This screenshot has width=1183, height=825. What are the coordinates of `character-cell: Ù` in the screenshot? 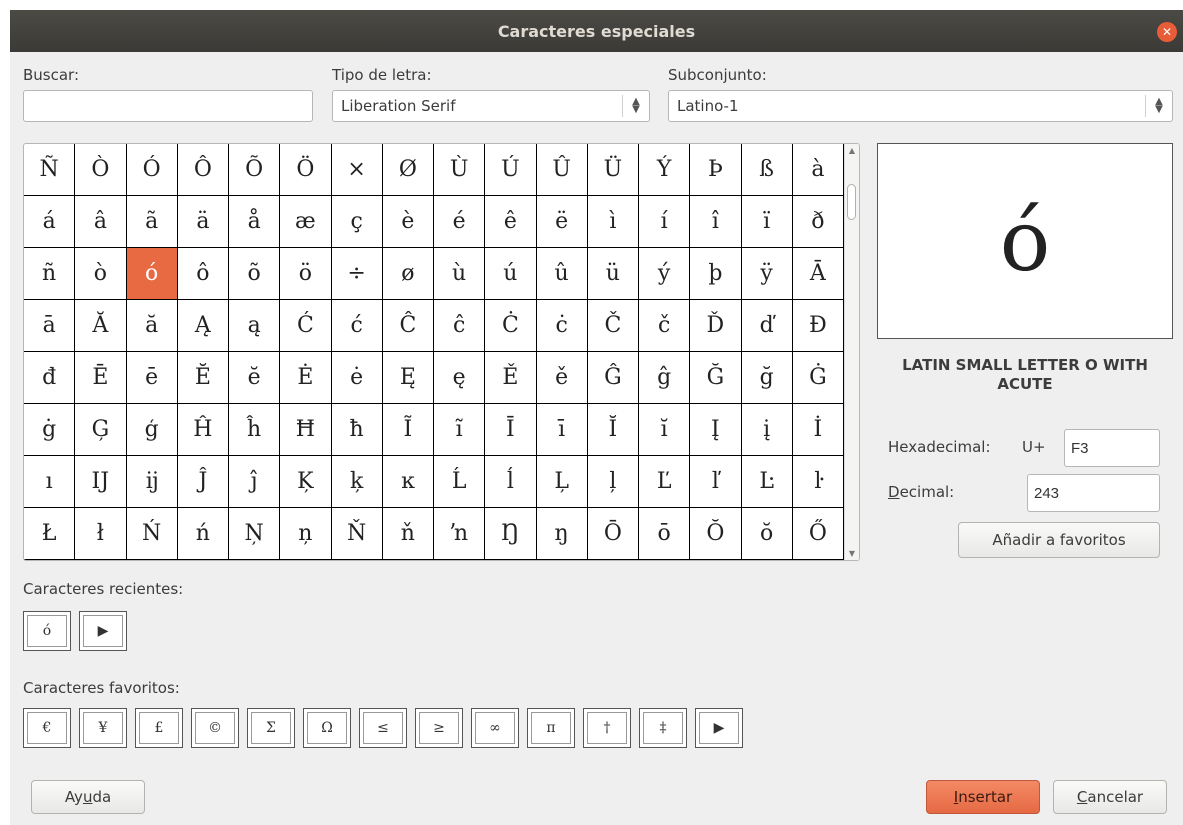 It's located at (460, 170).